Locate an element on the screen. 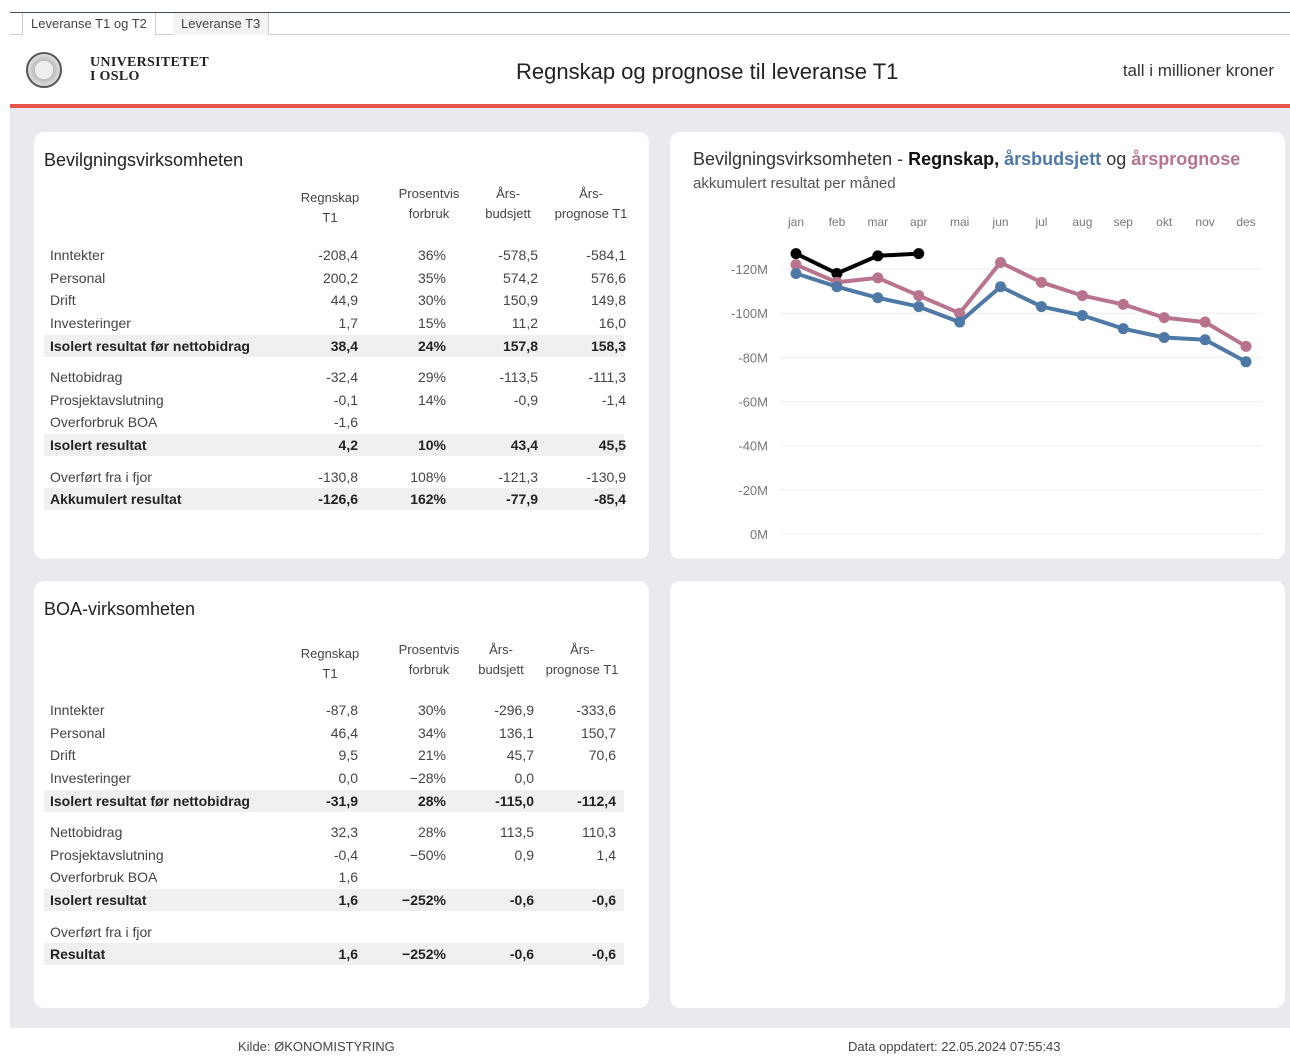  logo-line-1: UNIVERSITETET is located at coordinates (150, 62).